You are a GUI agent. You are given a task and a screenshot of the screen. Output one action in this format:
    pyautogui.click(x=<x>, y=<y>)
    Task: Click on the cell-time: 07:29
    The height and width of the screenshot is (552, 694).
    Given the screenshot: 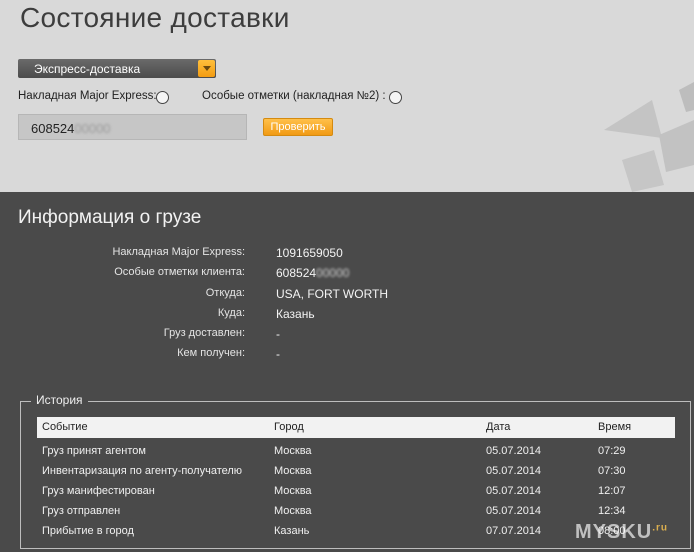 What is the action you would take?
    pyautogui.click(x=612, y=451)
    